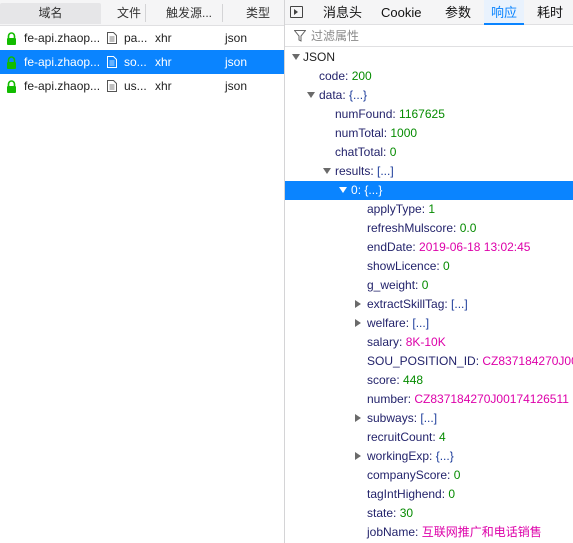  Describe the element at coordinates (552, 12) in the screenshot. I see `tab-timings: 耗时` at that location.